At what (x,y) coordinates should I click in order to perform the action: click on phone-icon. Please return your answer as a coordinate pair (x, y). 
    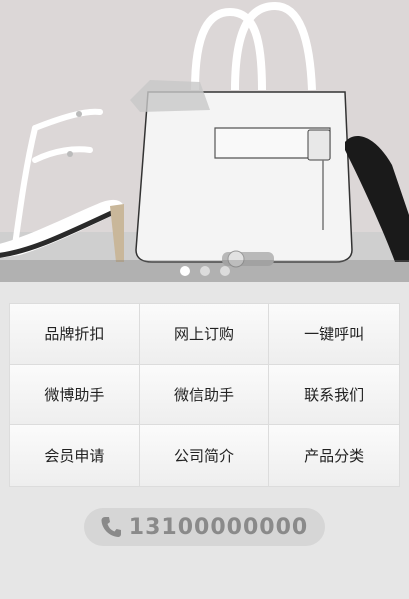
    Looking at the image, I should click on (111, 527).